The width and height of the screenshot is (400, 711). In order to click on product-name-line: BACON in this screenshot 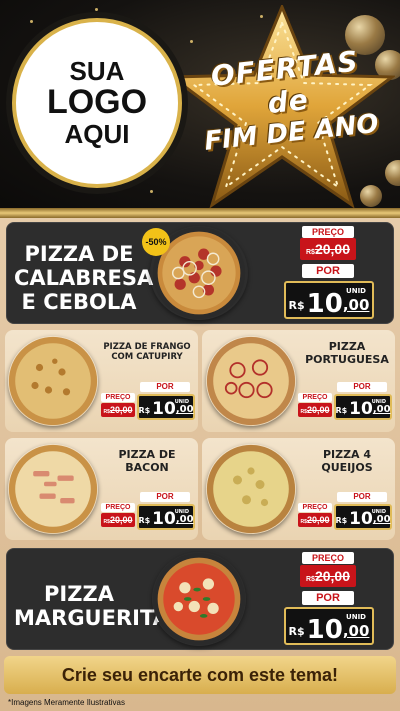, I will do `click(147, 468)`.